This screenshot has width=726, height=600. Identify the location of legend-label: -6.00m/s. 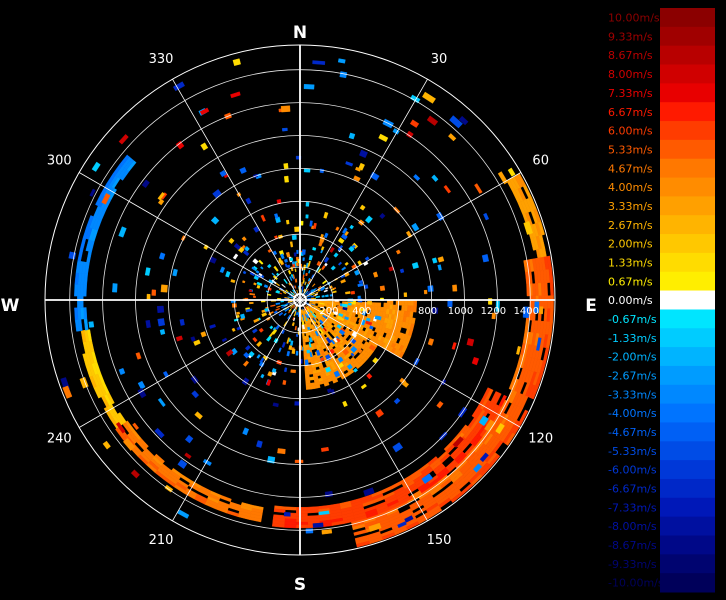
(632, 470).